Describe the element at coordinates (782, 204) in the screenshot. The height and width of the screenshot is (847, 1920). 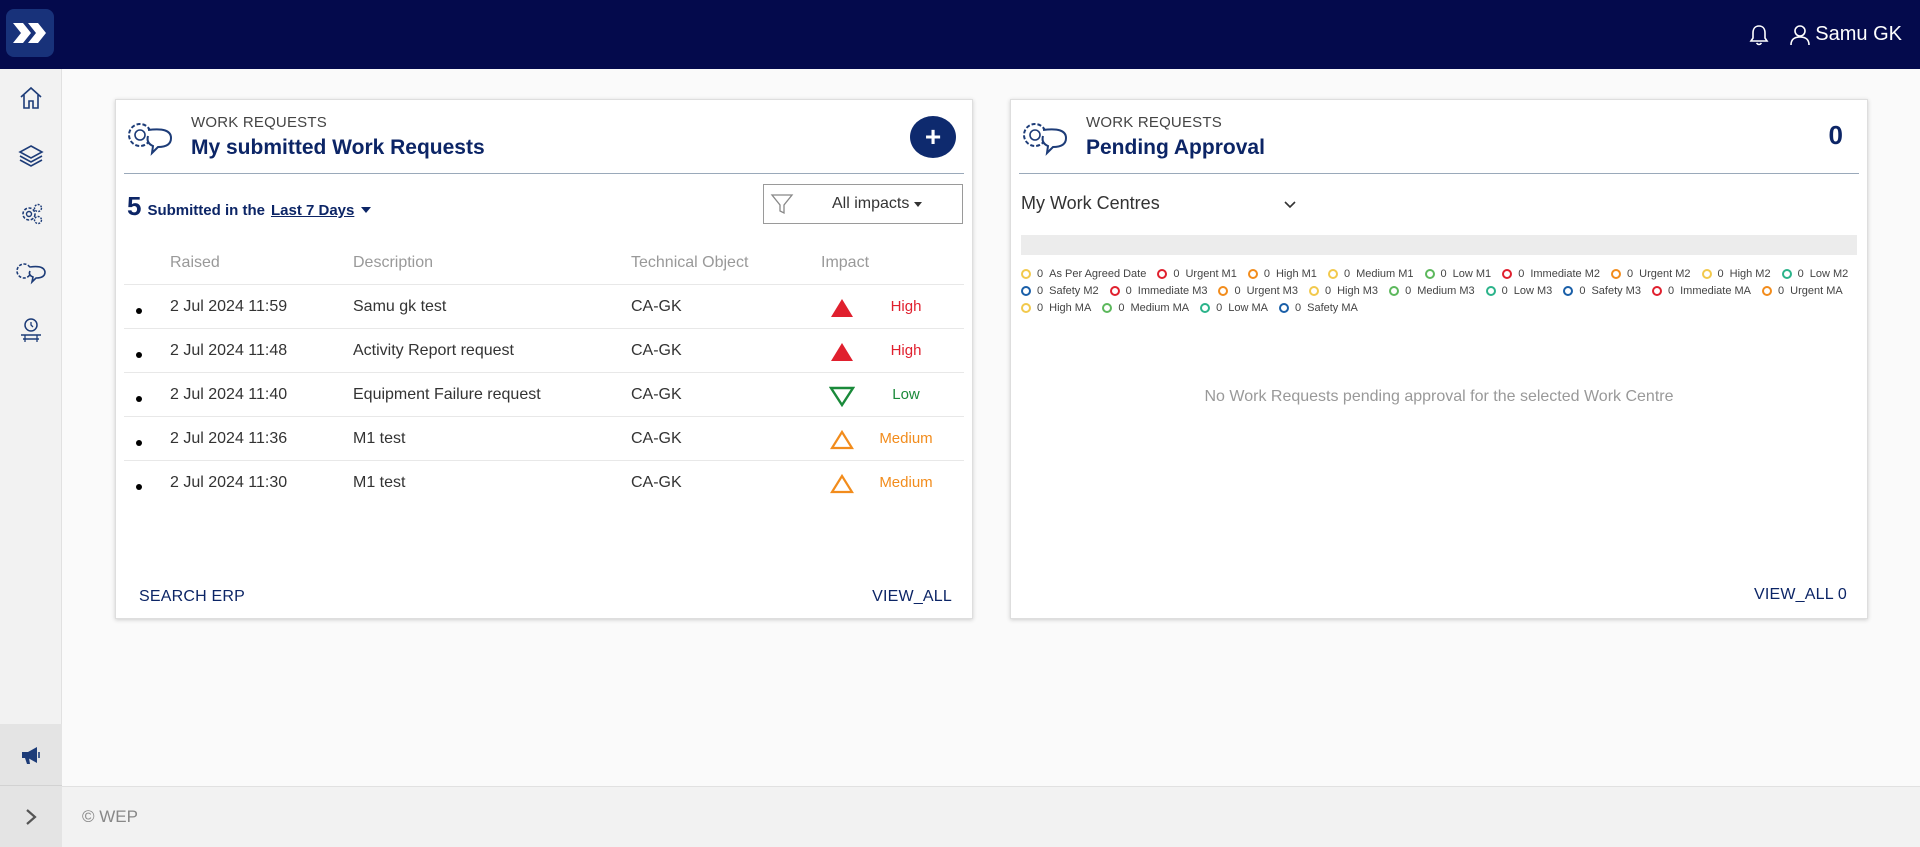
I see `filter-funnel-icon` at that location.